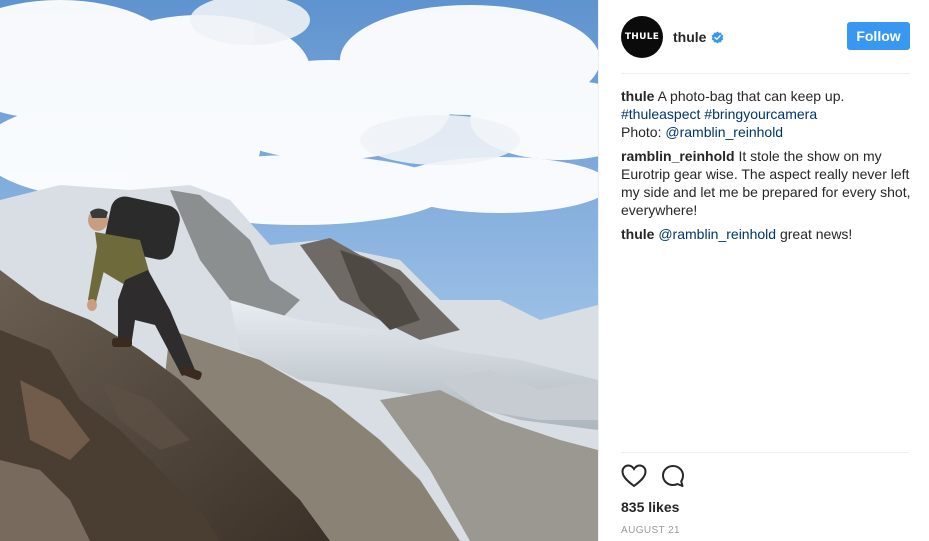 The height and width of the screenshot is (541, 929). I want to click on comment-icon, so click(673, 477).